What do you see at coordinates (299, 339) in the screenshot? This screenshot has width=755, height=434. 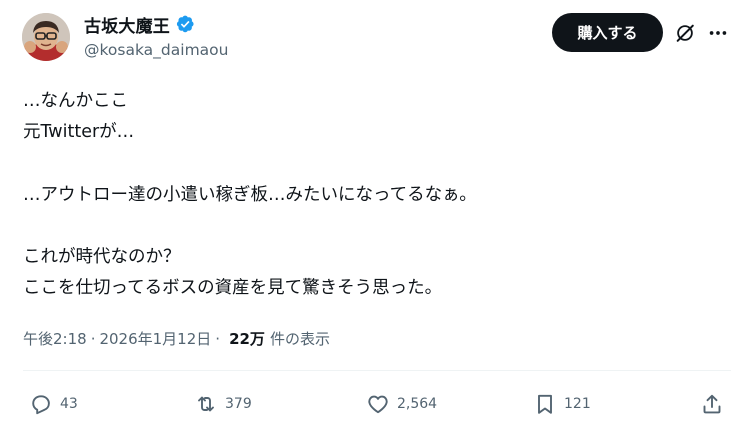 I see `views-label: 件の表示` at bounding box center [299, 339].